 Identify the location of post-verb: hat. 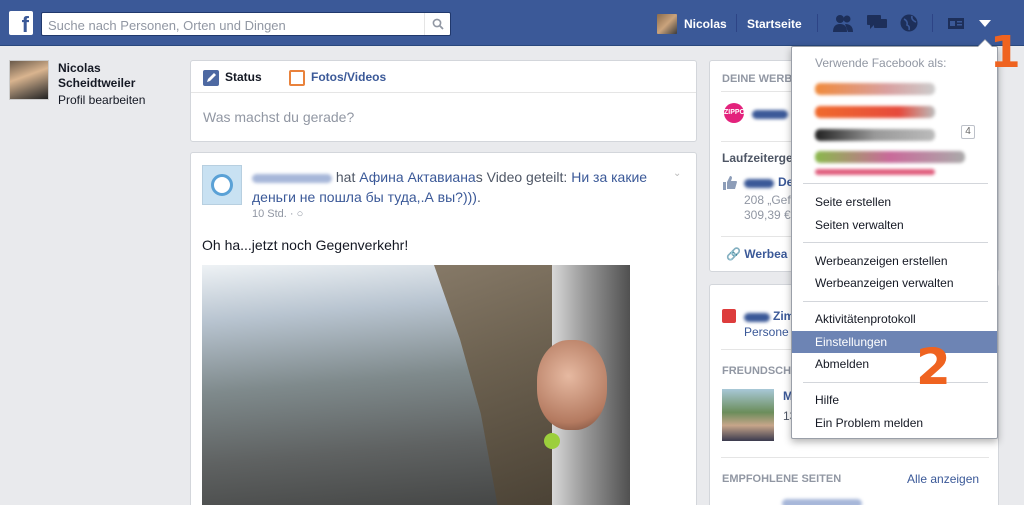
(345, 177).